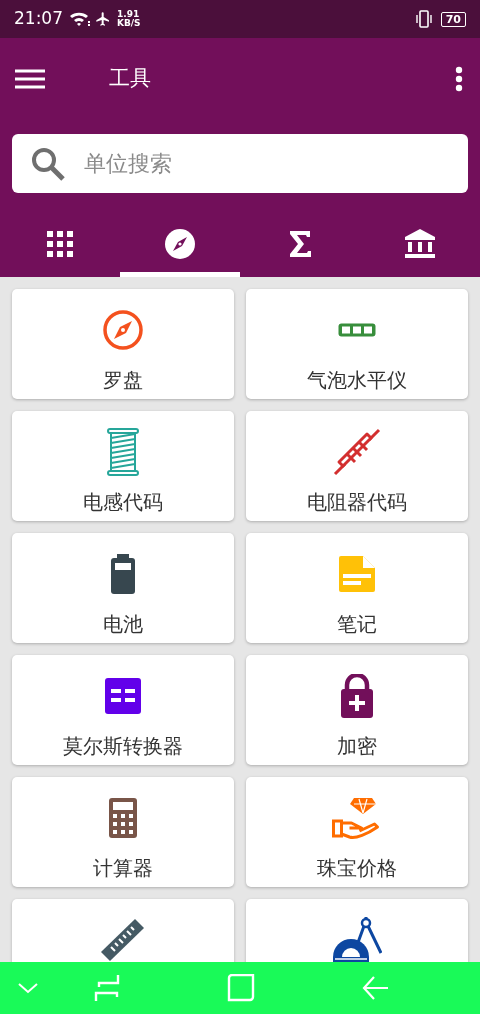 The image size is (480, 1014). I want to click on padlock-icon, so click(357, 696).